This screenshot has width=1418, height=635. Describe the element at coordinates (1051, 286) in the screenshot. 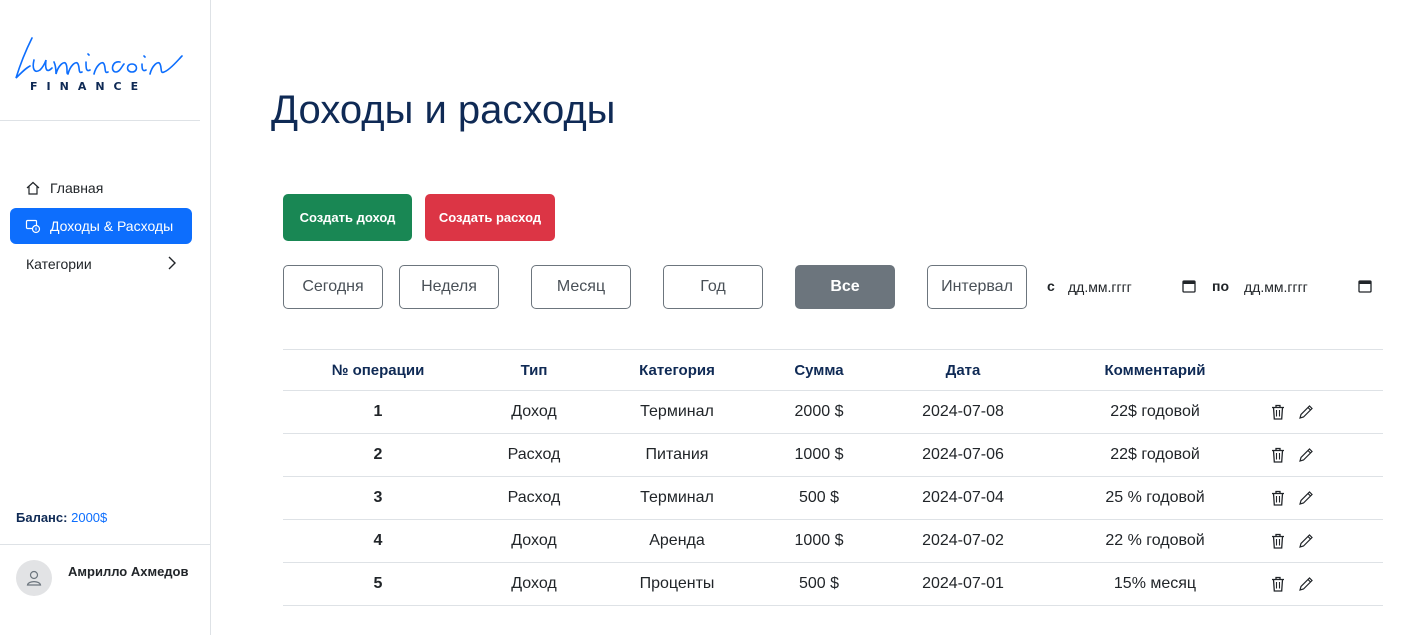

I see `date-from-label: с` at that location.